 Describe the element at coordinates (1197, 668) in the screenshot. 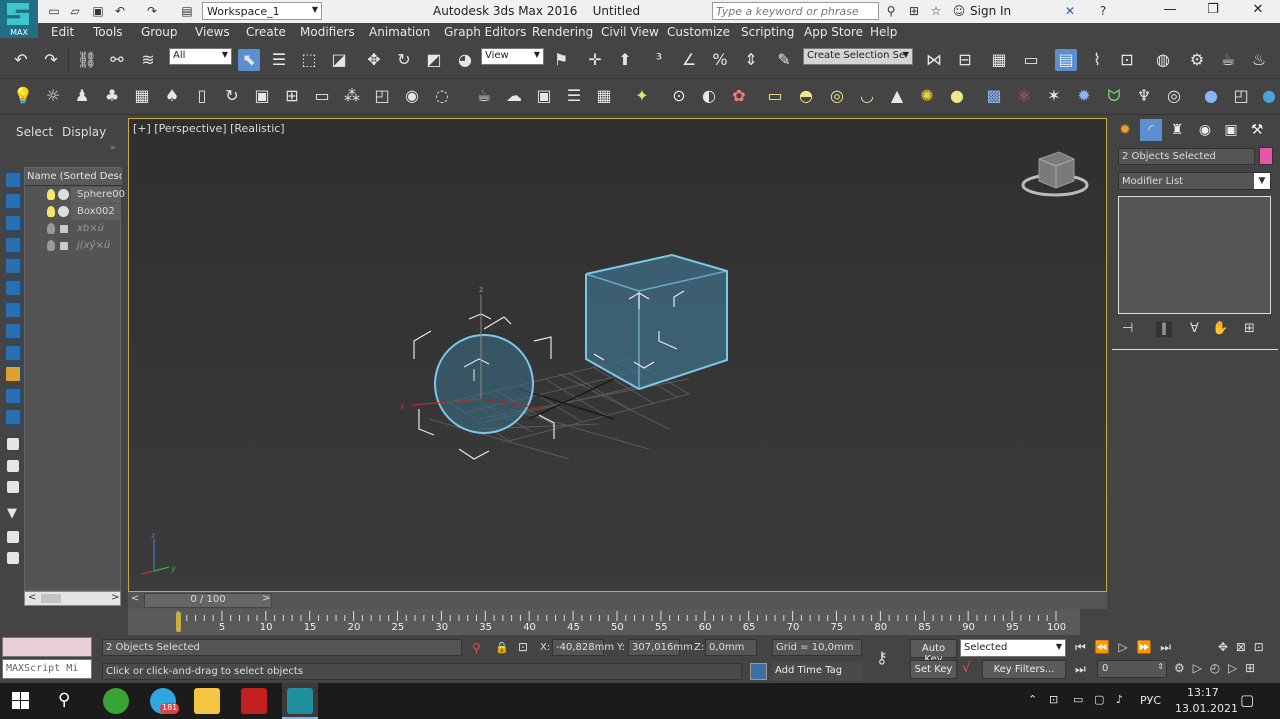

I see `walk-through-icon: ▷` at that location.